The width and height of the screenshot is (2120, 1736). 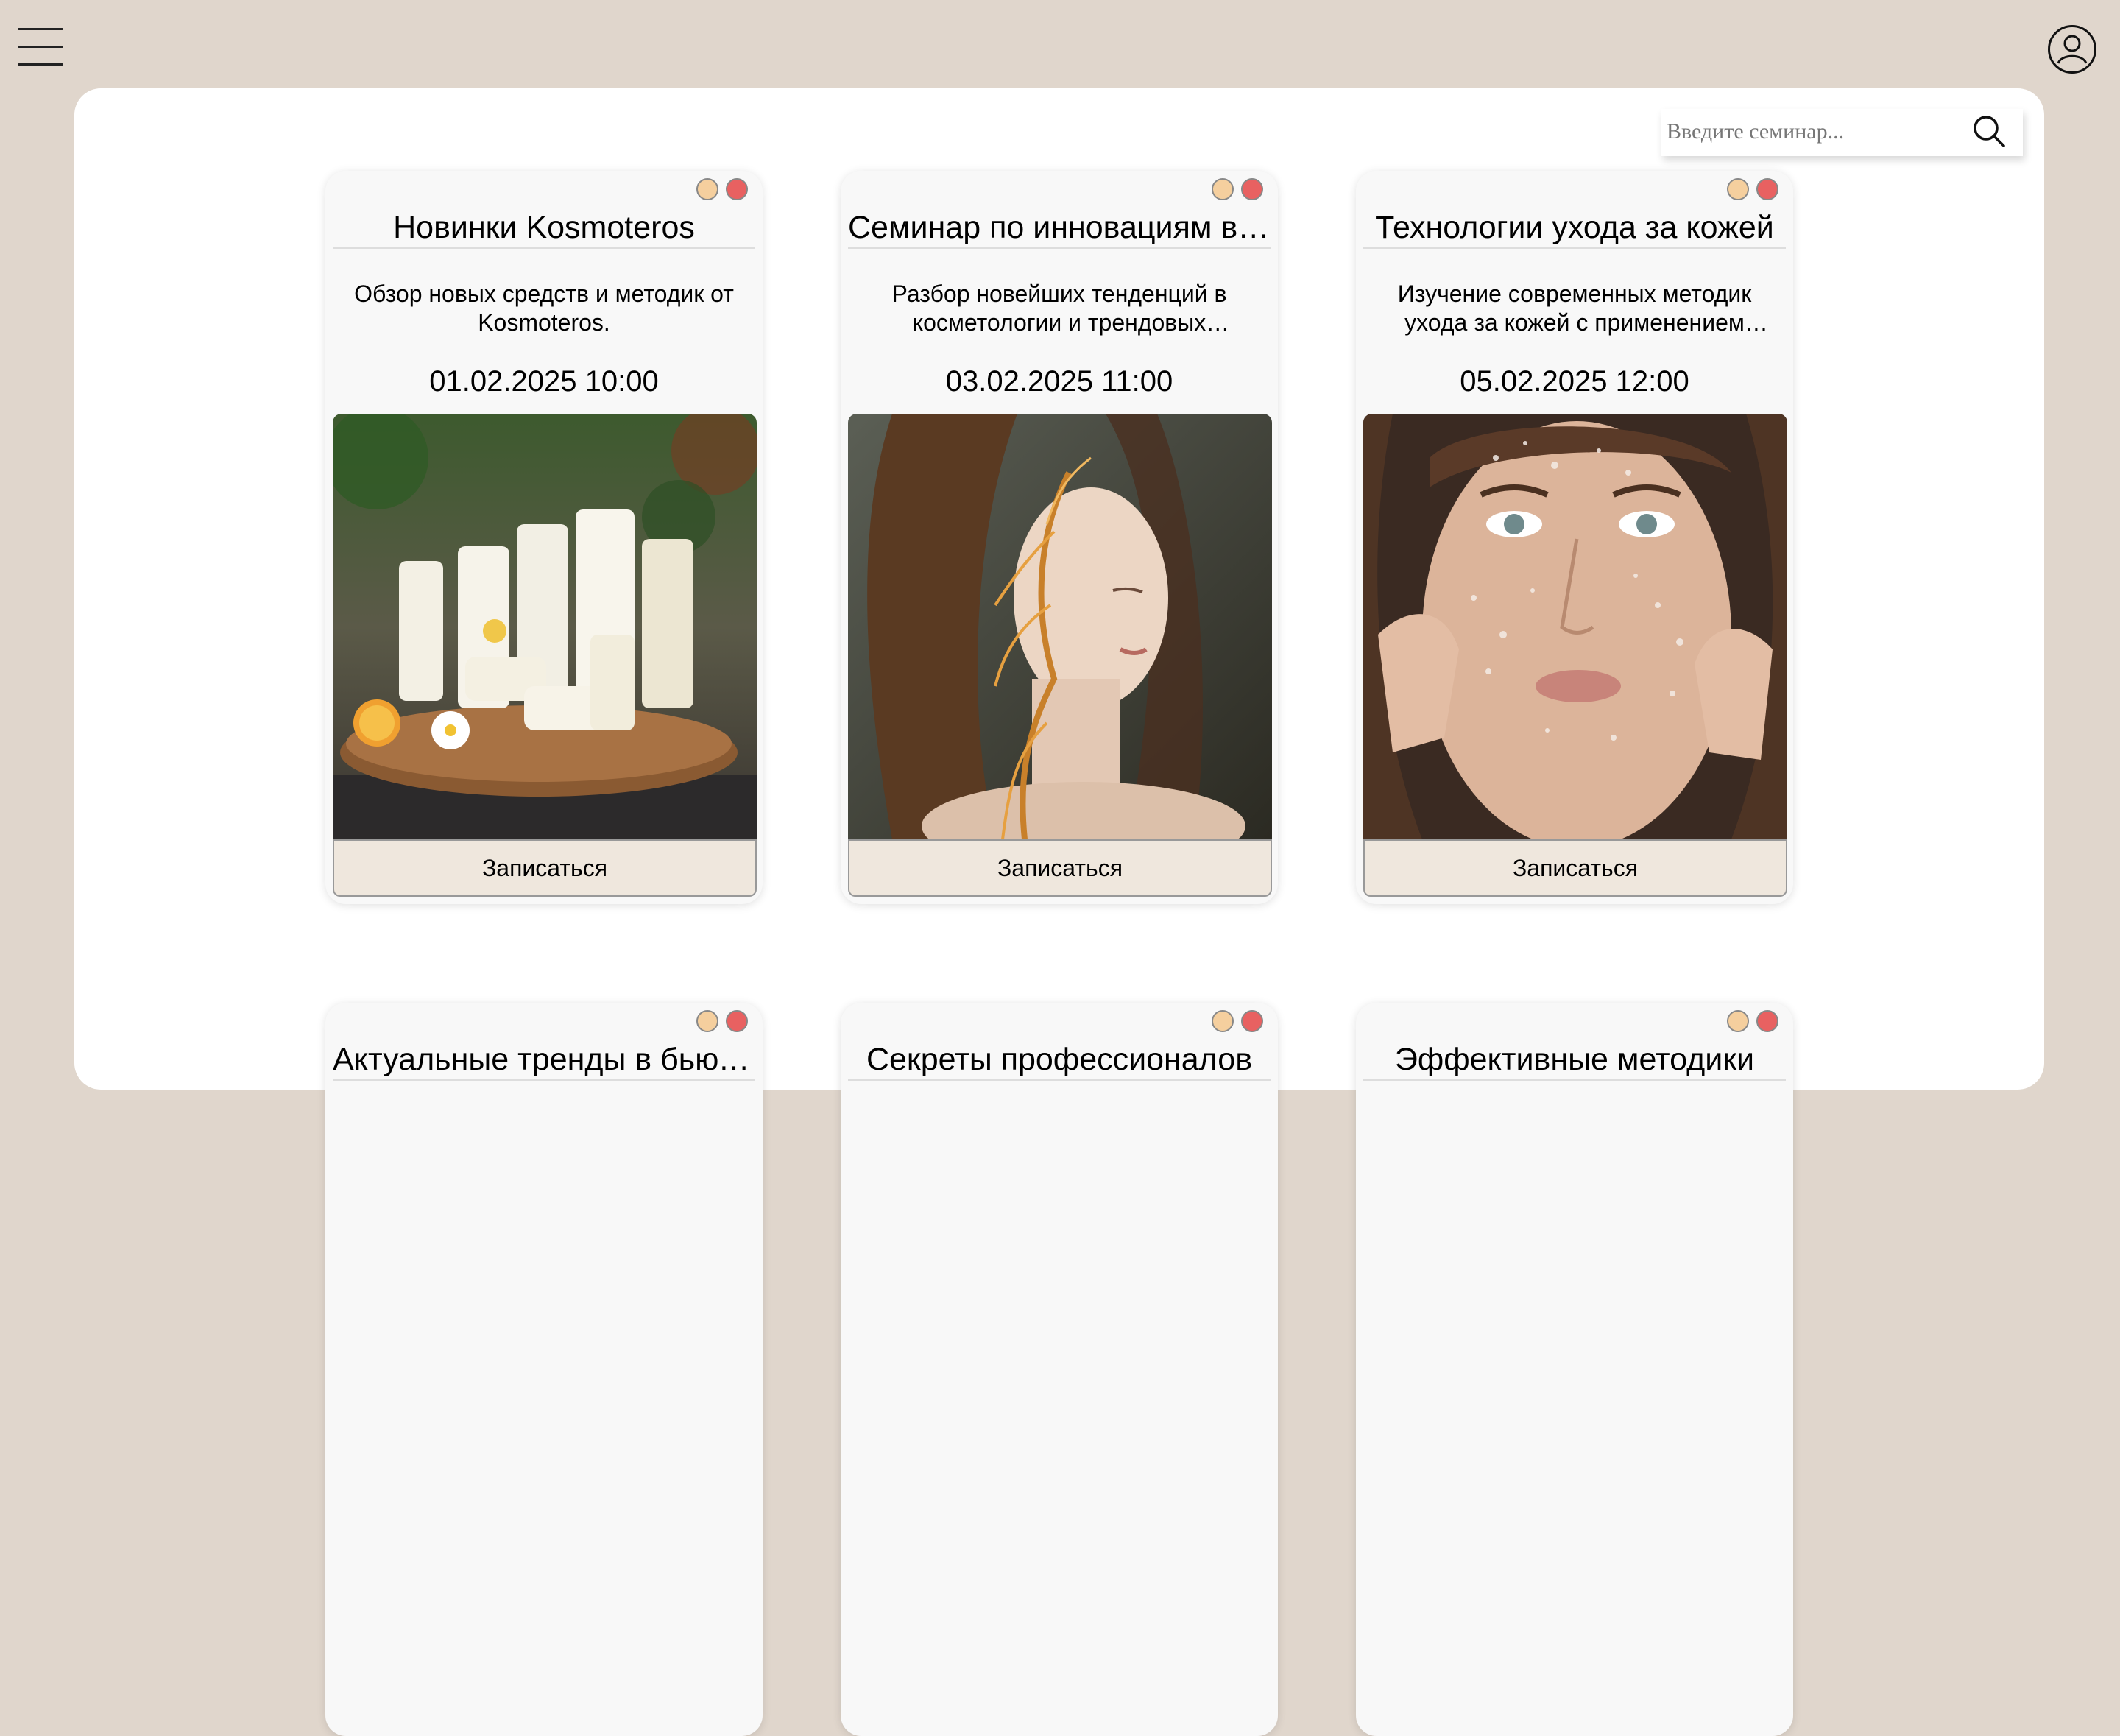 I want to click on search-icon, so click(x=1990, y=132).